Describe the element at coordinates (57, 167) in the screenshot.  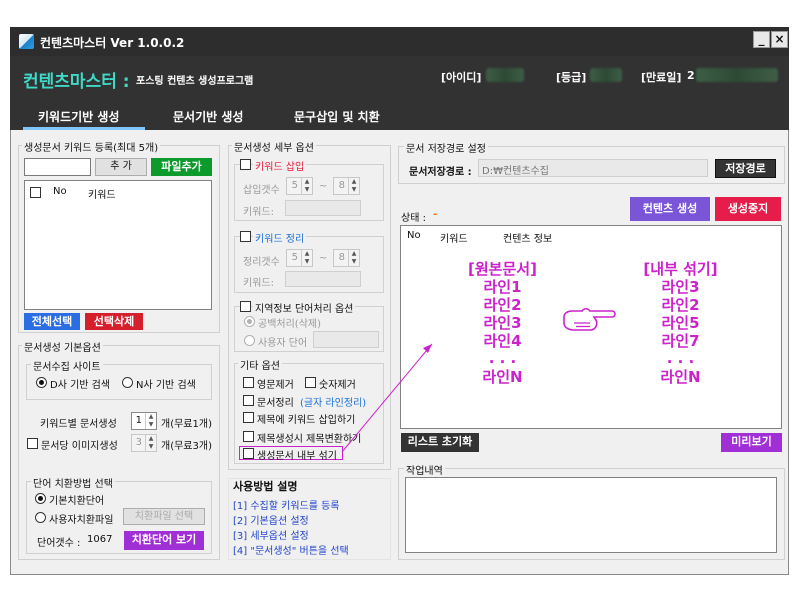
I see `keyword-input` at that location.